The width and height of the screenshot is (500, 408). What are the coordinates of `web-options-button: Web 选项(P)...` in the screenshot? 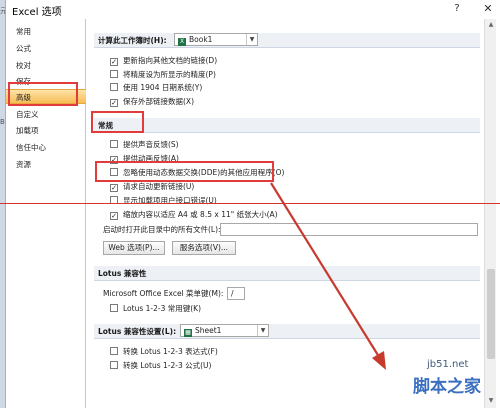 It's located at (134, 248).